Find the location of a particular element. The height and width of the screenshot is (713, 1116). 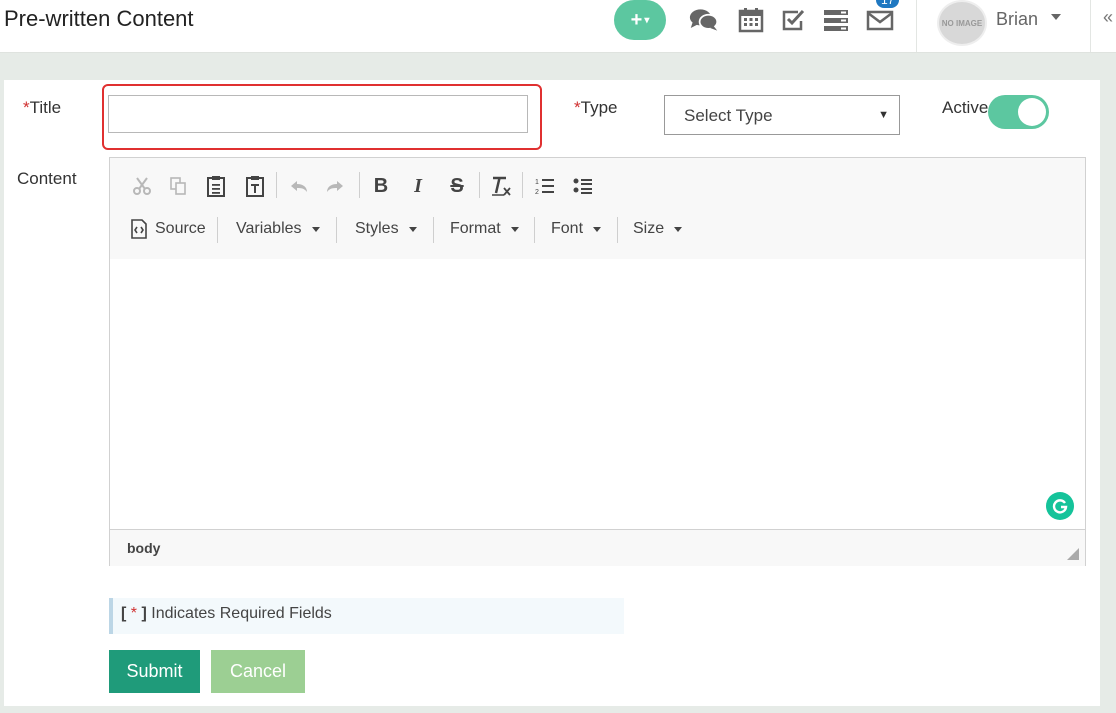

source-code-icon is located at coordinates (139, 229).